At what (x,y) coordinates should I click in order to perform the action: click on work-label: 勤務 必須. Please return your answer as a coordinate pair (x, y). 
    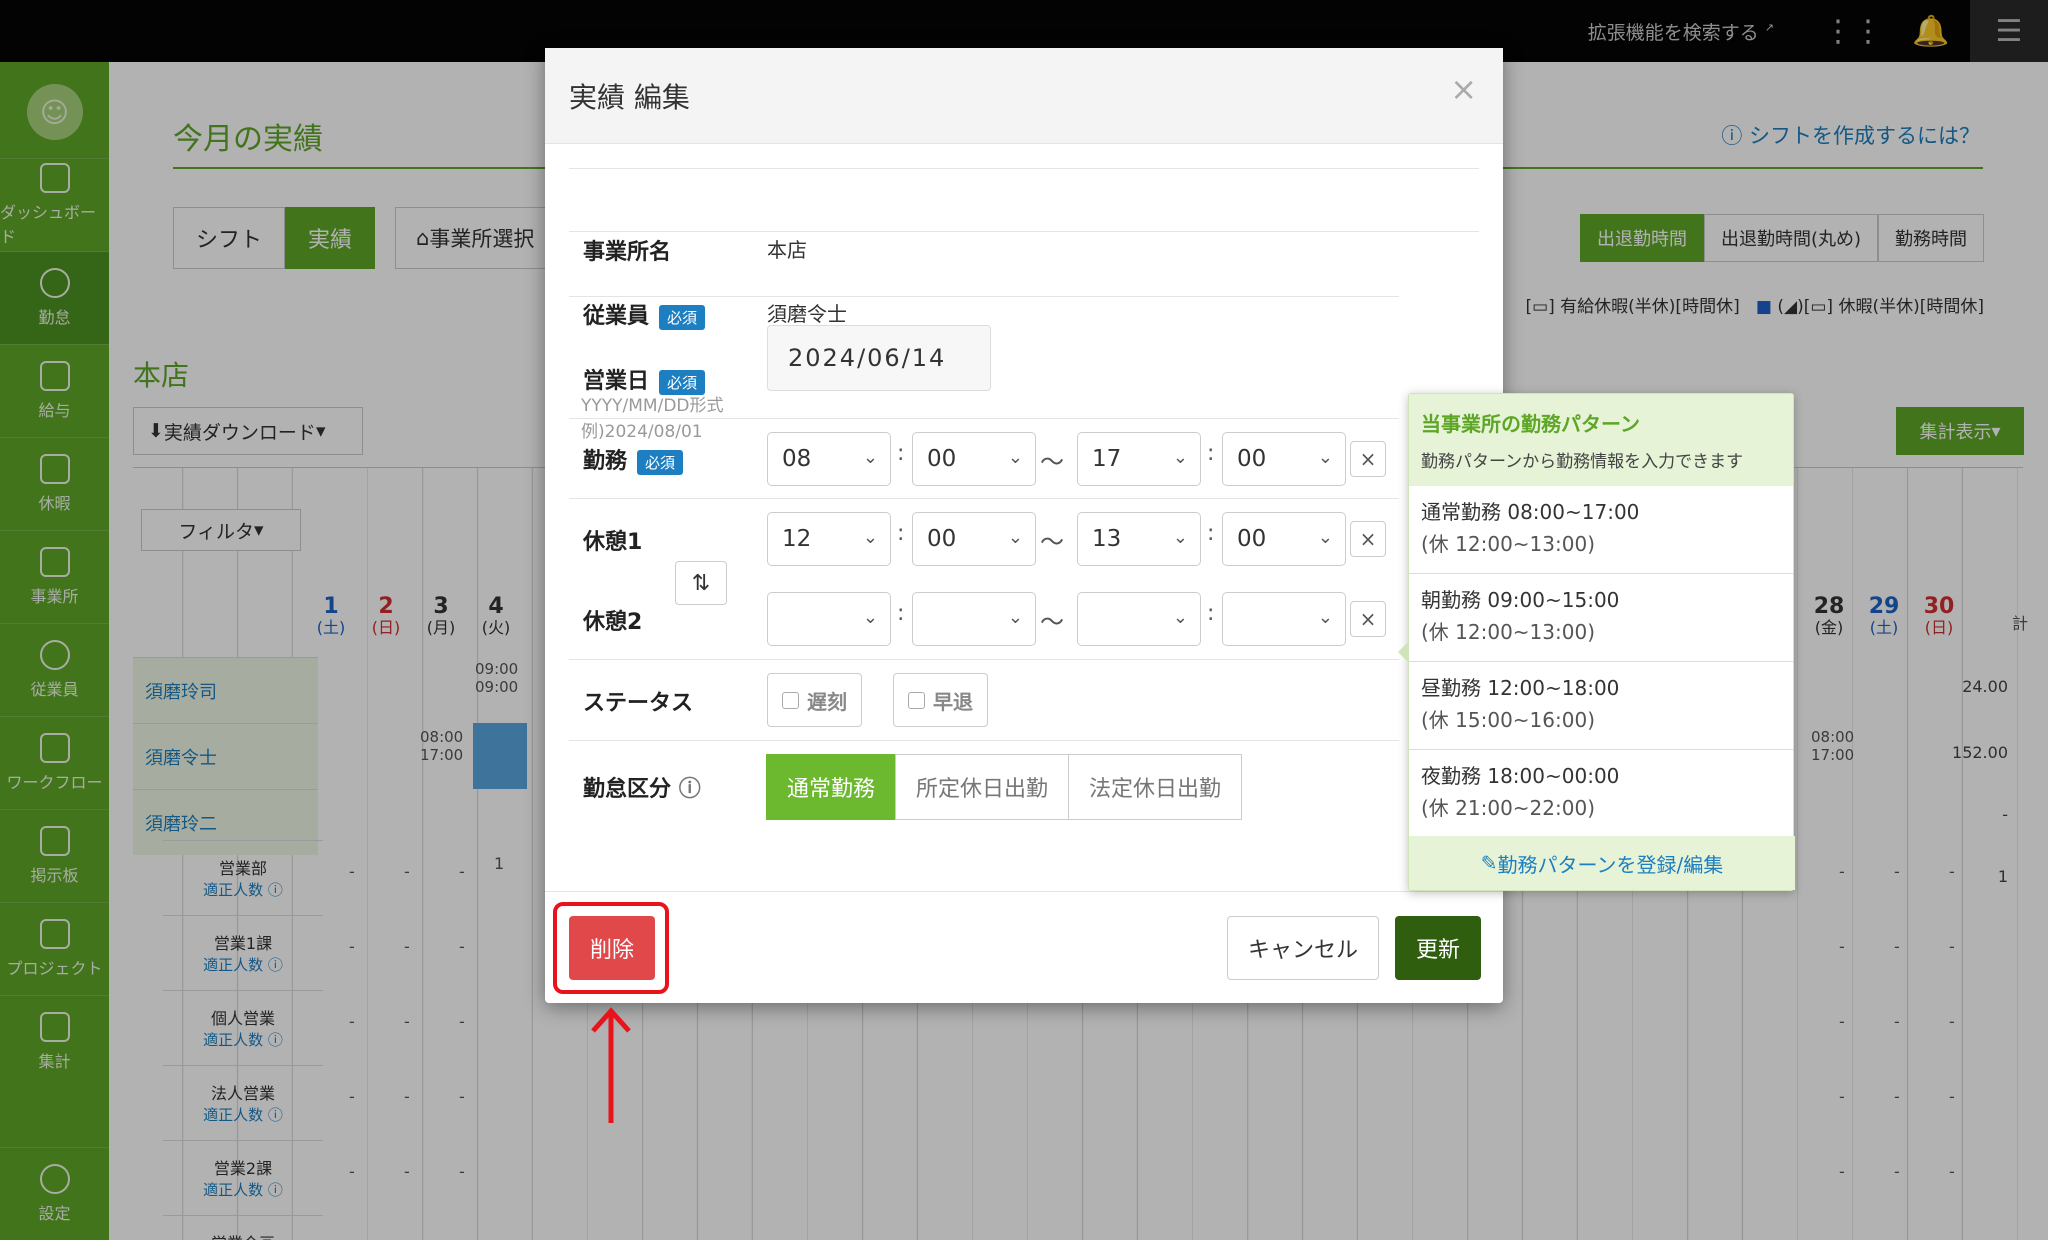
    Looking at the image, I should click on (633, 459).